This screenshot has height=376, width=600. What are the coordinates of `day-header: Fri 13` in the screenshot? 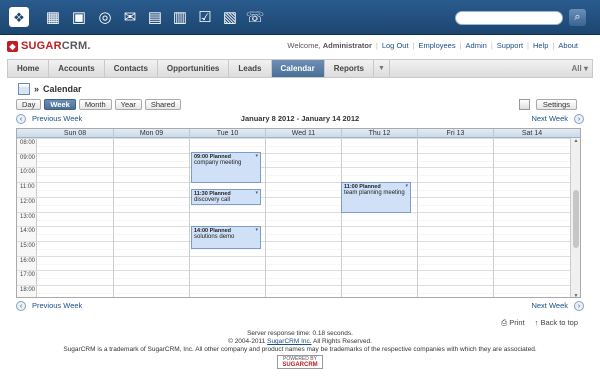 It's located at (455, 133).